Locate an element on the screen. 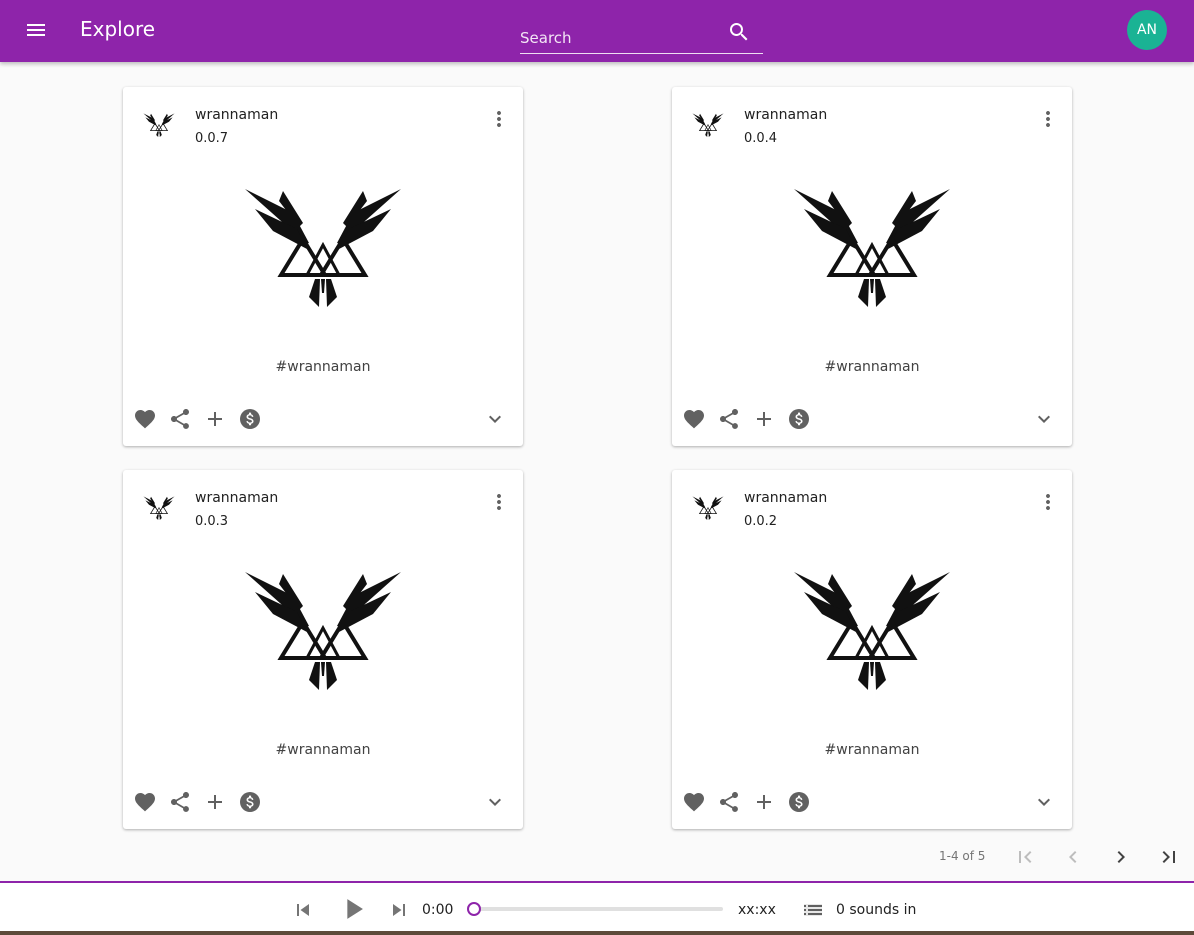 This screenshot has height=935, width=1194. seek-thumb is located at coordinates (474, 909).